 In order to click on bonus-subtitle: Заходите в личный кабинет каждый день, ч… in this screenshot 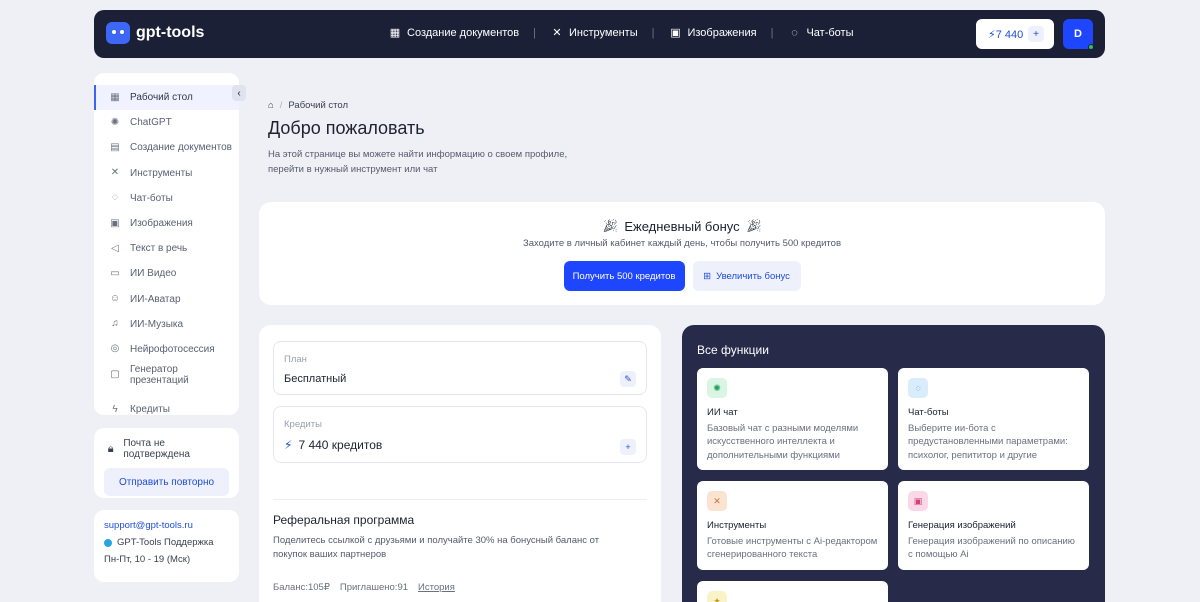, I will do `click(681, 243)`.